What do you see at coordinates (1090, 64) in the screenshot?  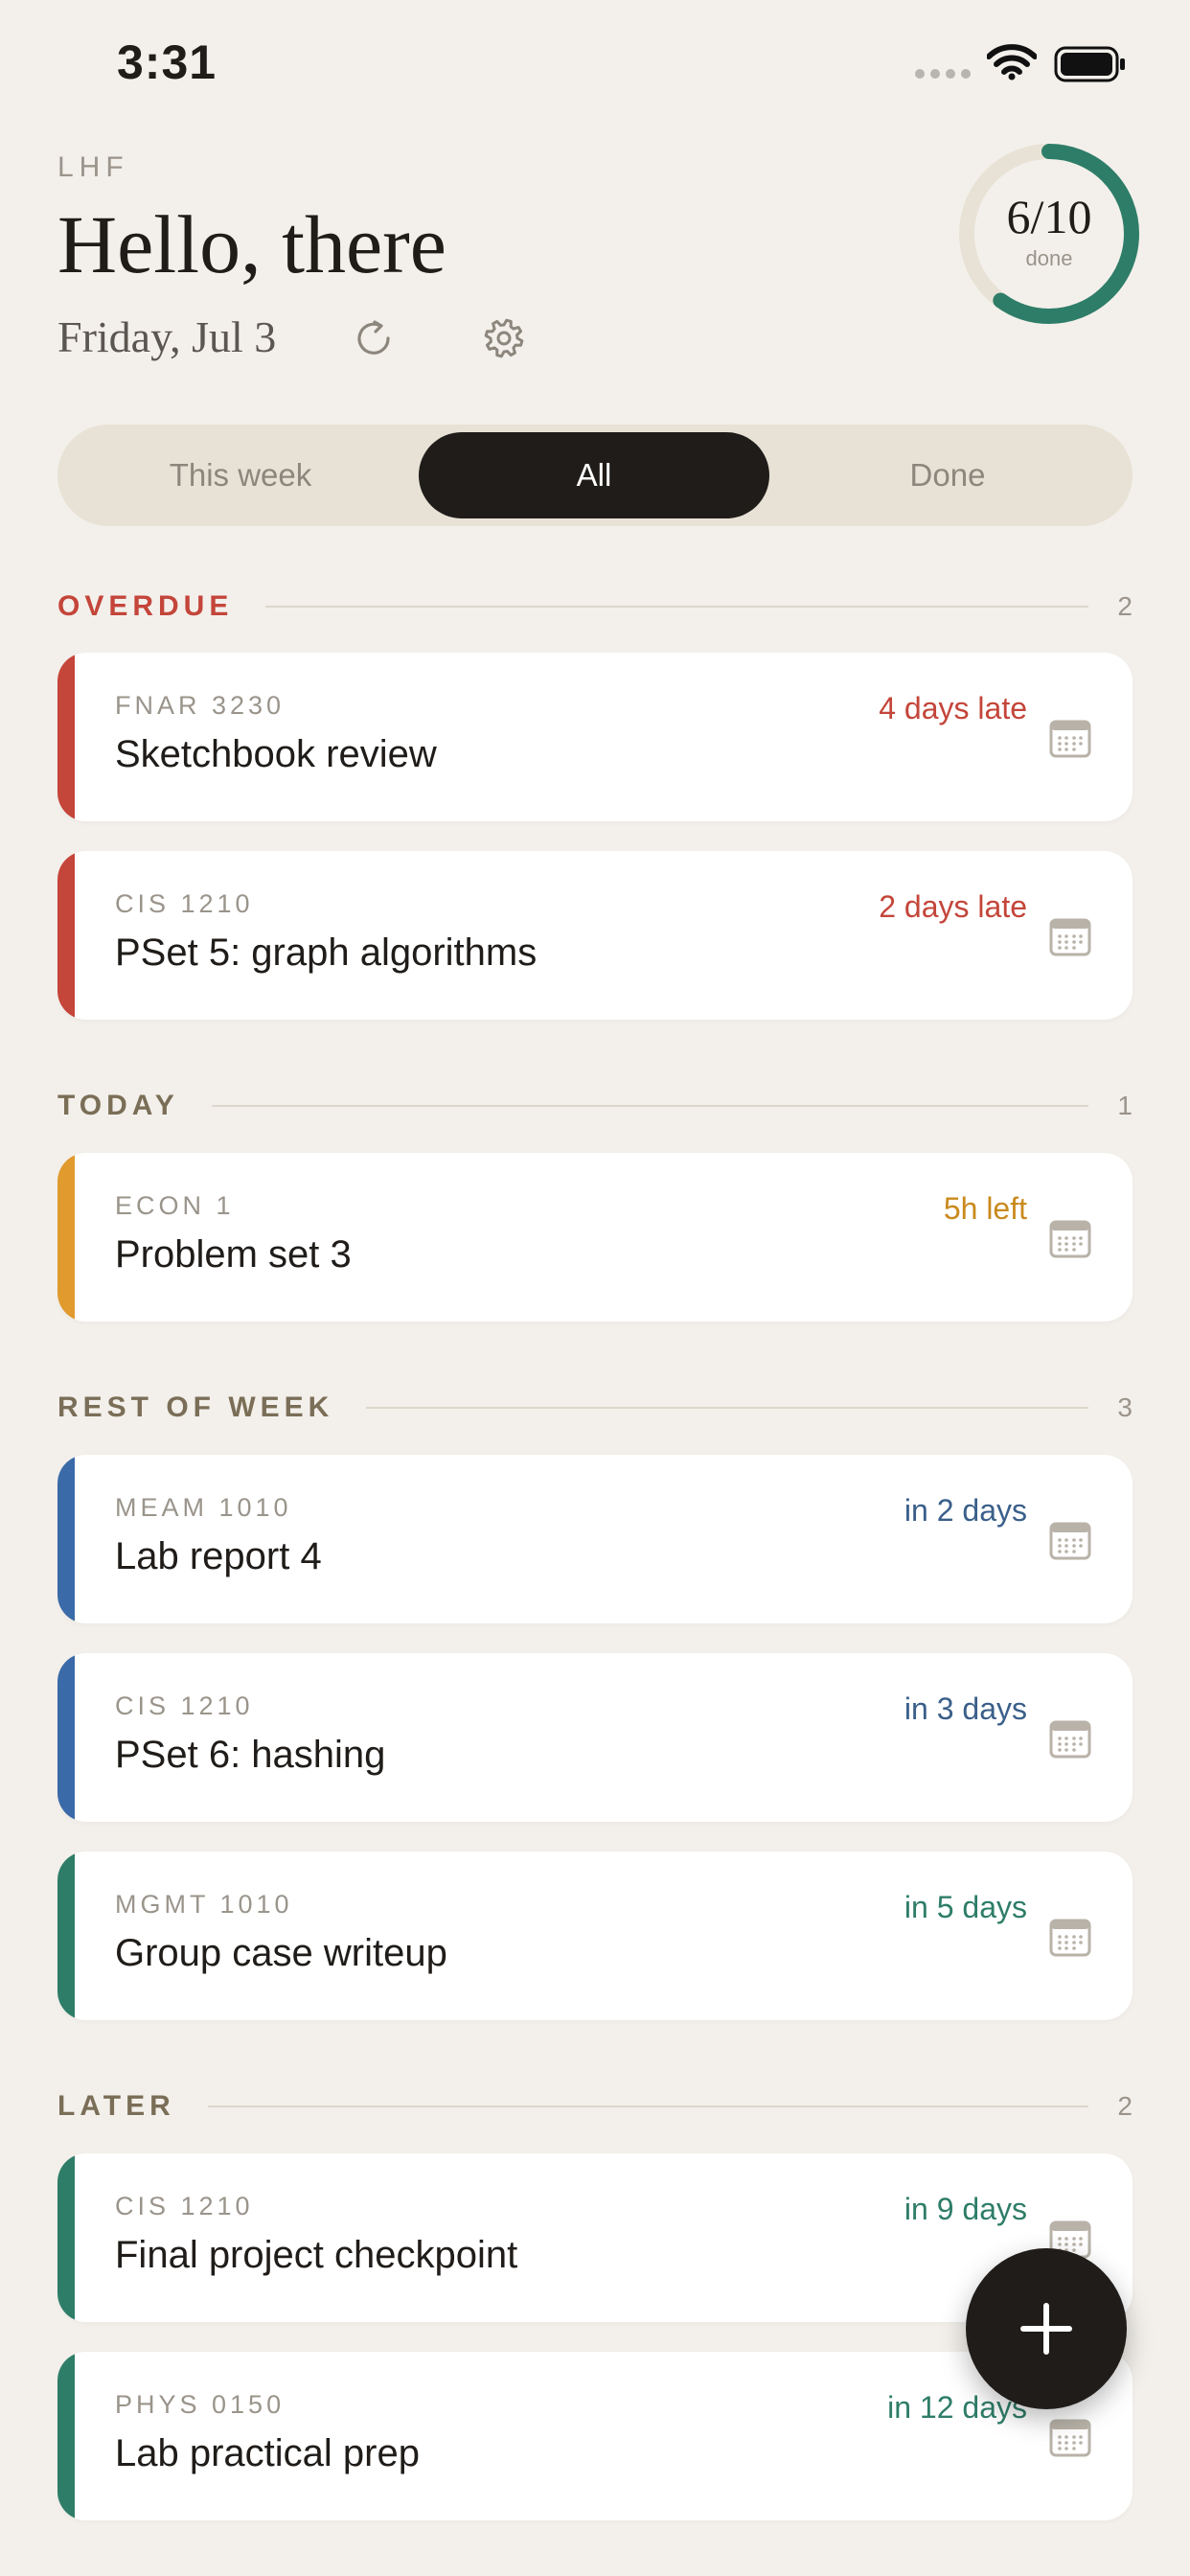 I see `battery-icon` at bounding box center [1090, 64].